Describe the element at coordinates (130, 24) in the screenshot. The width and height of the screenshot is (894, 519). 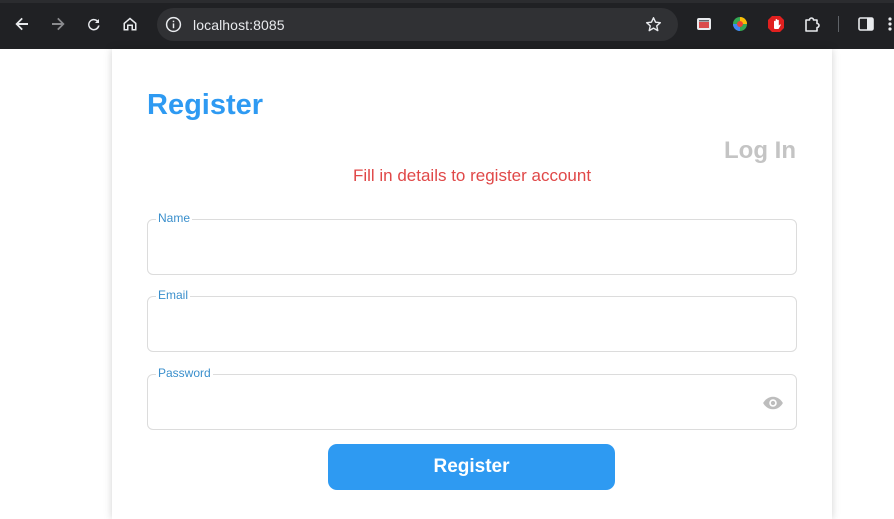
I see `home-icon` at that location.